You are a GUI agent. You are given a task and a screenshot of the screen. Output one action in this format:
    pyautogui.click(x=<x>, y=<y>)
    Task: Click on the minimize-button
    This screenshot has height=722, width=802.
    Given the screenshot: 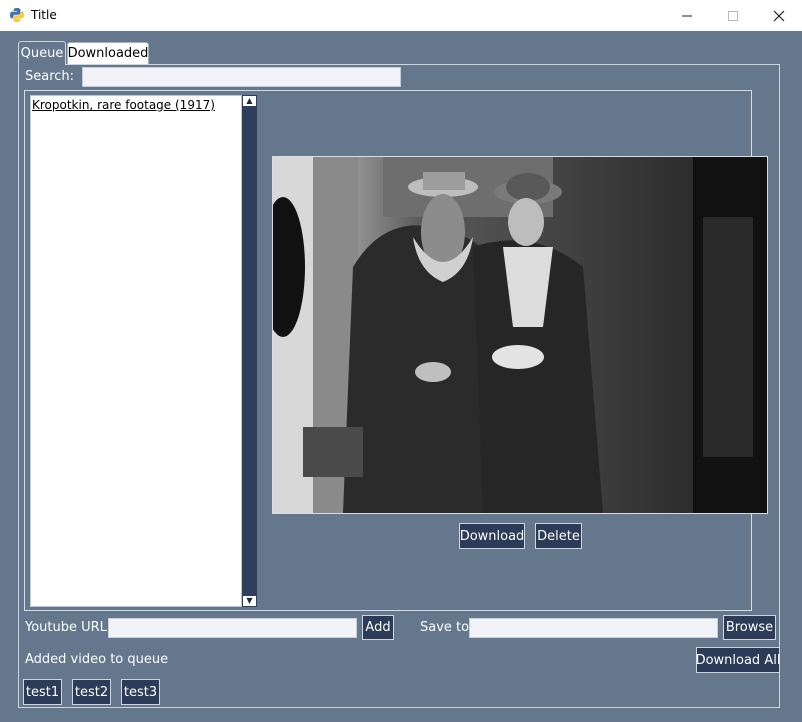 What is the action you would take?
    pyautogui.click(x=687, y=15)
    